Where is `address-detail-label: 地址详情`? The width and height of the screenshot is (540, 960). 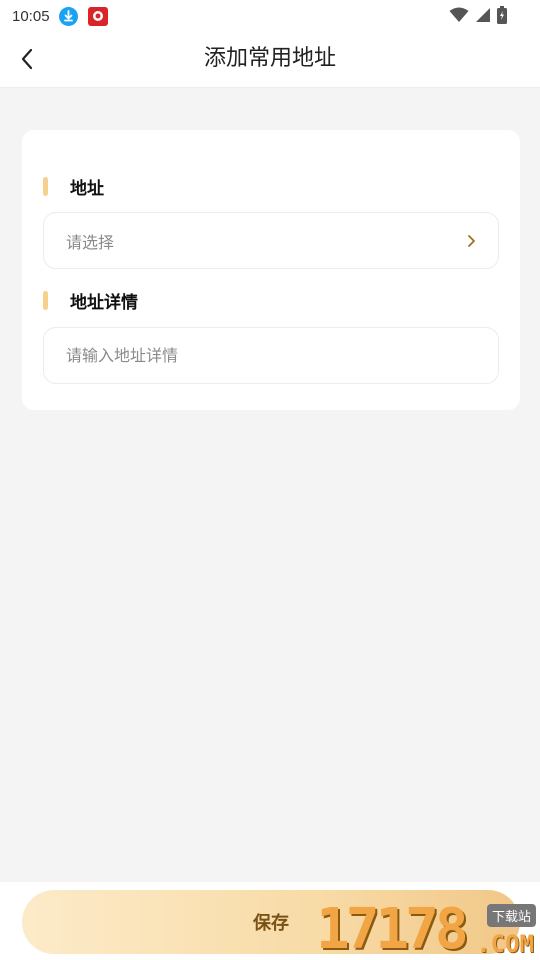
address-detail-label: 地址详情 is located at coordinates (104, 303).